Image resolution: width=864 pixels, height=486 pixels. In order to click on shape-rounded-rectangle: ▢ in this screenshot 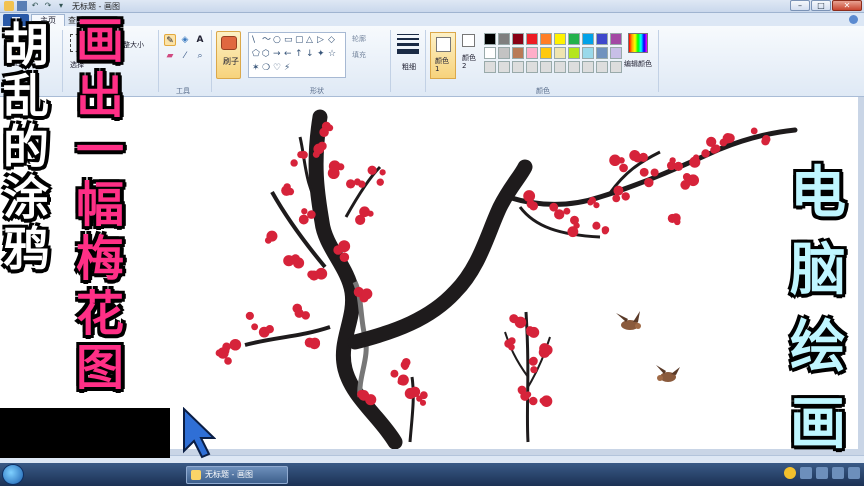, I will do `click(299, 40)`.